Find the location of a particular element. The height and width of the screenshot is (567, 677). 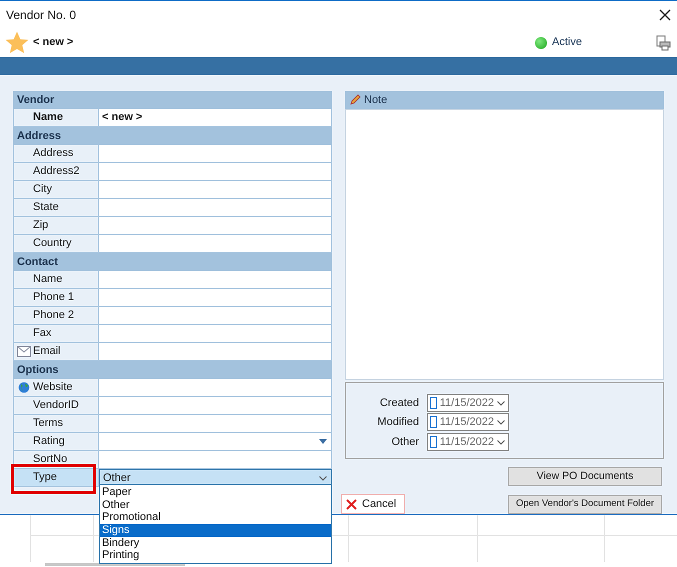

field-label: Email is located at coordinates (47, 352).